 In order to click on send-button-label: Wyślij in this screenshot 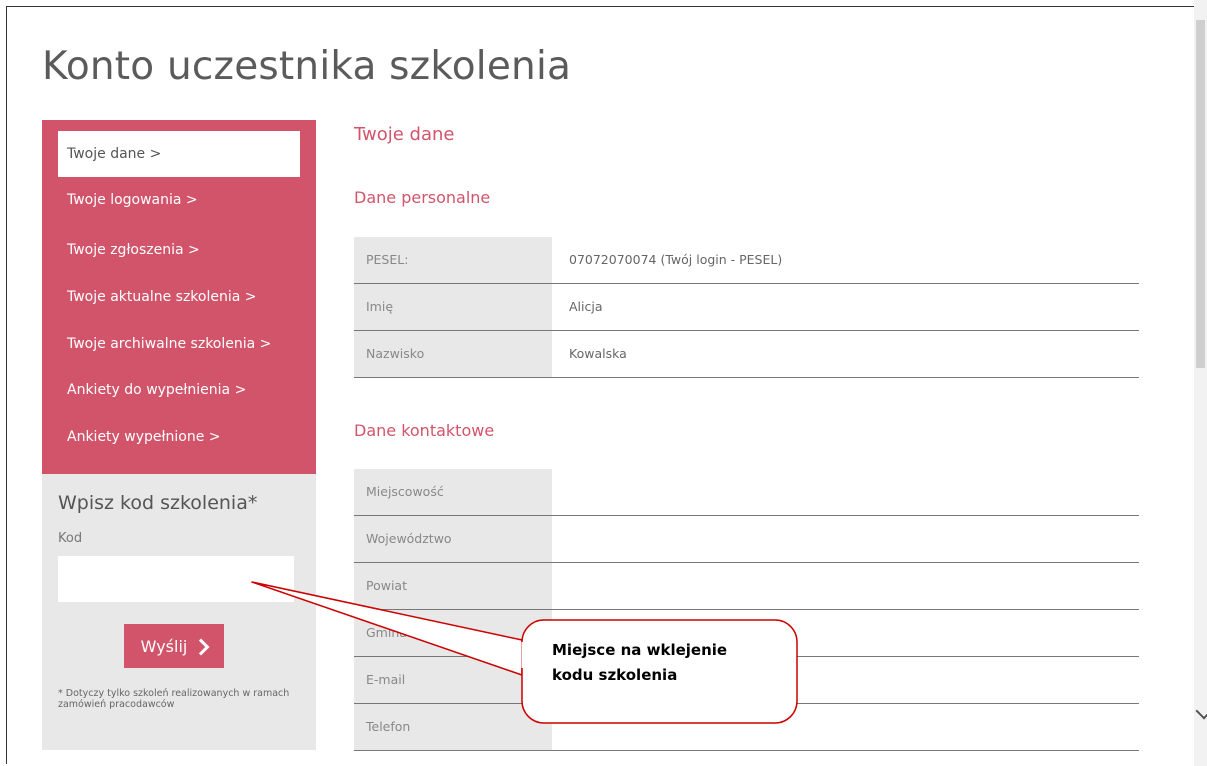, I will do `click(164, 646)`.